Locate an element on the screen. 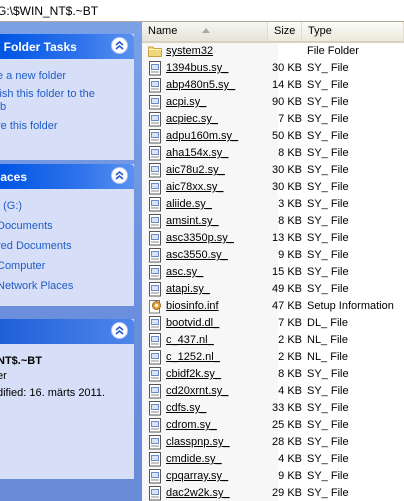 The width and height of the screenshot is (404, 501). column-header-size: Size is located at coordinates (285, 31).